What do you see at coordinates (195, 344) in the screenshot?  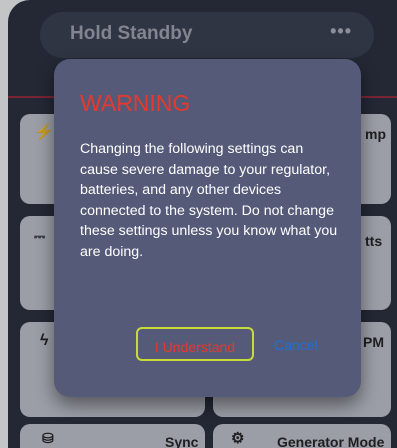 I see `understand-button: I Understand` at bounding box center [195, 344].